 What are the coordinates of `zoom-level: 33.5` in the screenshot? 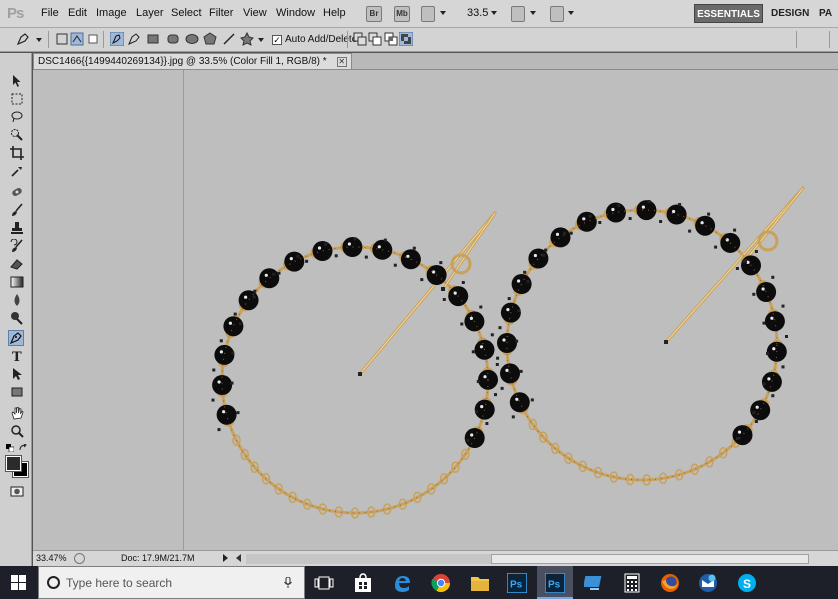 It's located at (477, 13).